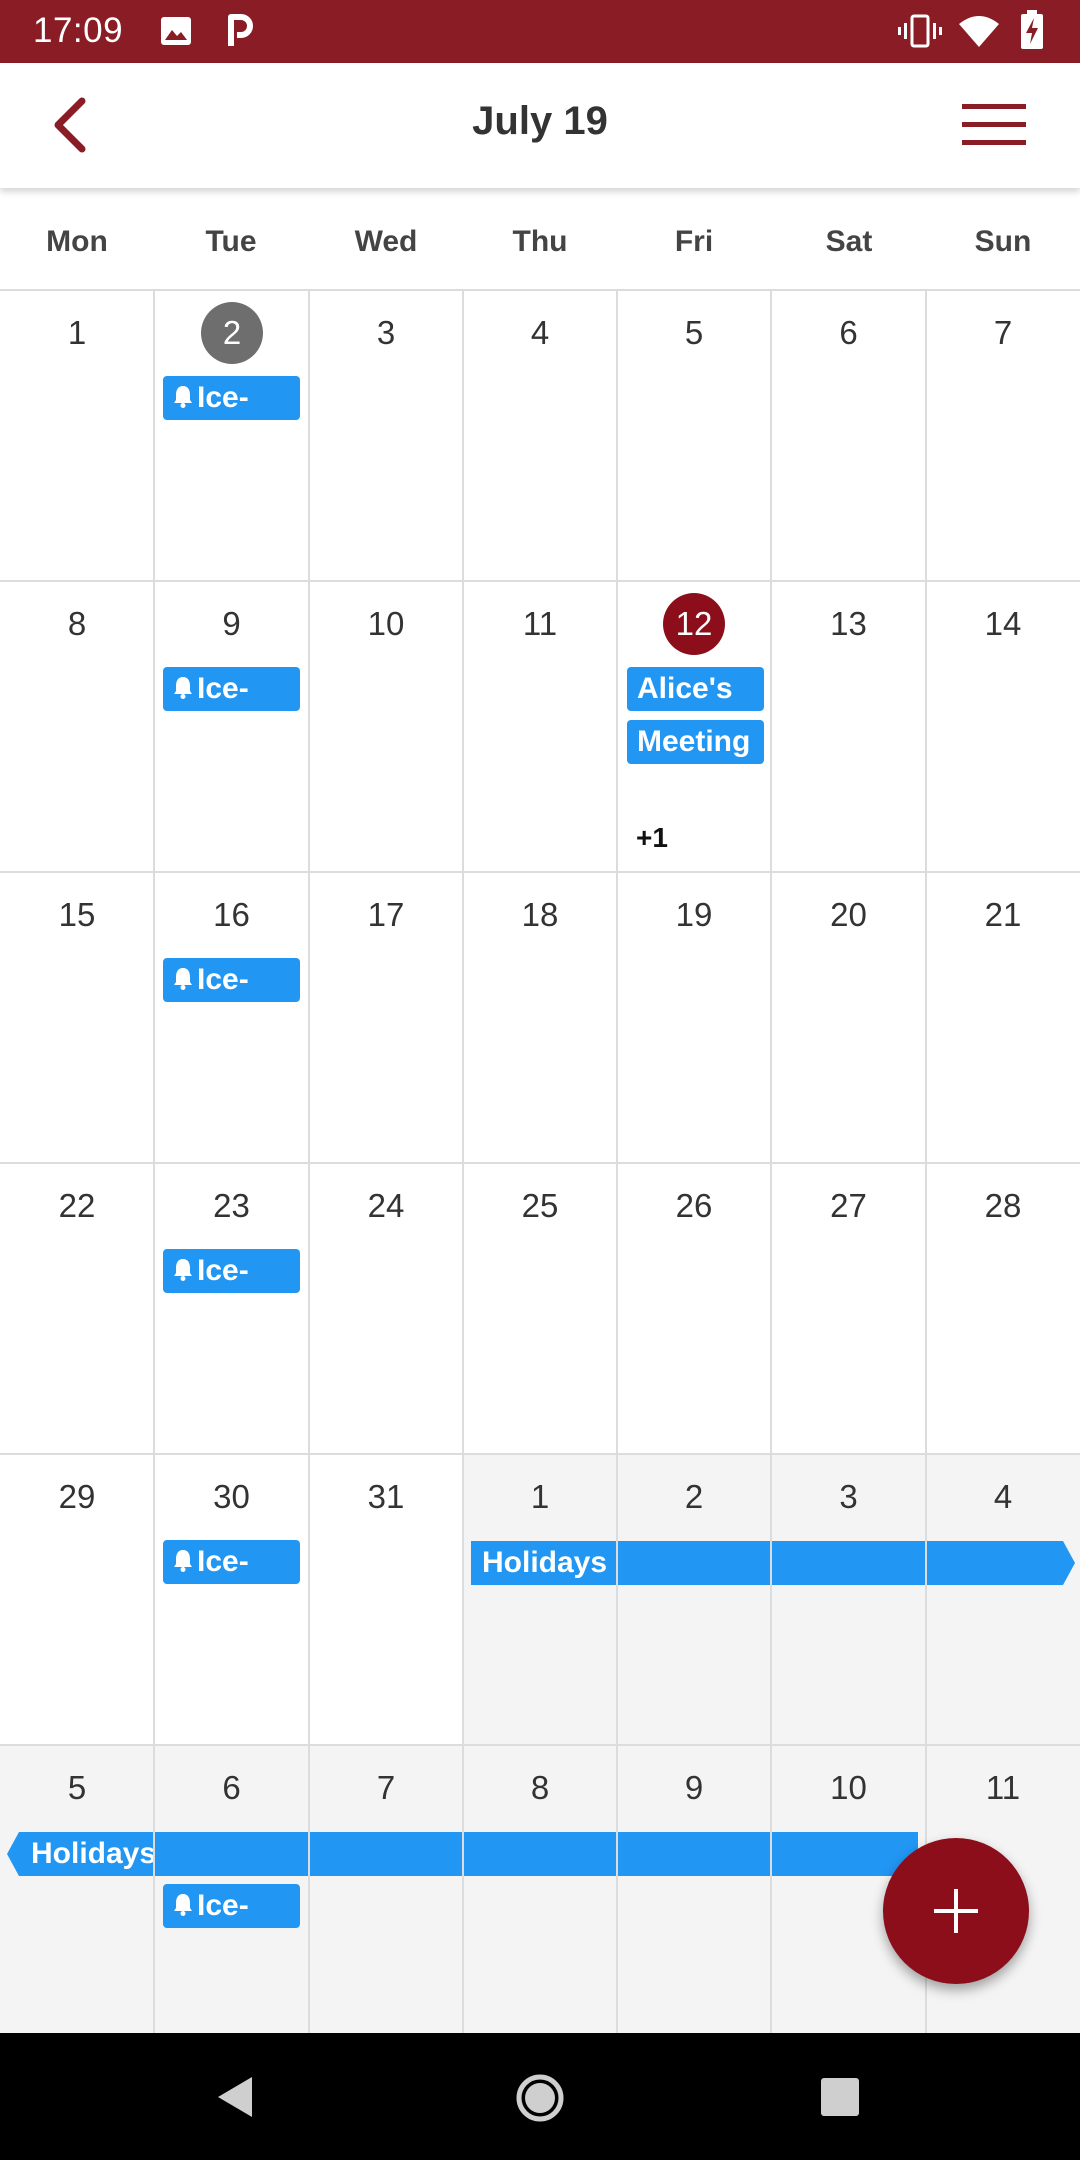  What do you see at coordinates (77, 914) in the screenshot?
I see `day-number: 15` at bounding box center [77, 914].